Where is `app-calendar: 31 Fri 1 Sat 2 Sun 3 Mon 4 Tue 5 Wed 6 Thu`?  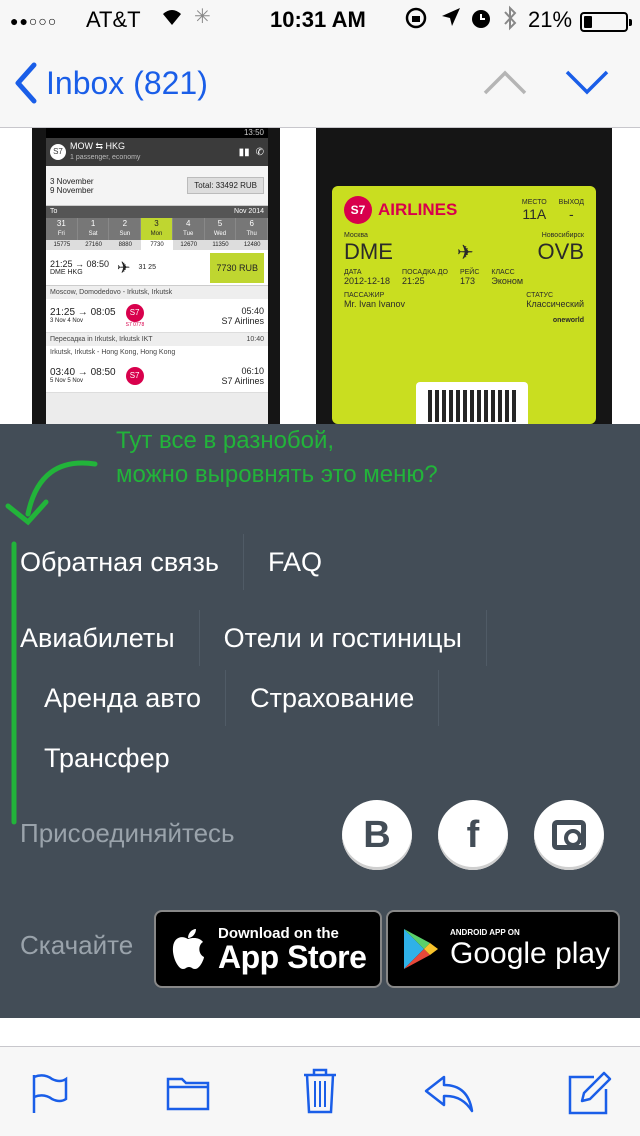
app-calendar: 31 Fri 1 Sat 2 Sun 3 Mon 4 Tue 5 Wed 6 Thu is located at coordinates (157, 229).